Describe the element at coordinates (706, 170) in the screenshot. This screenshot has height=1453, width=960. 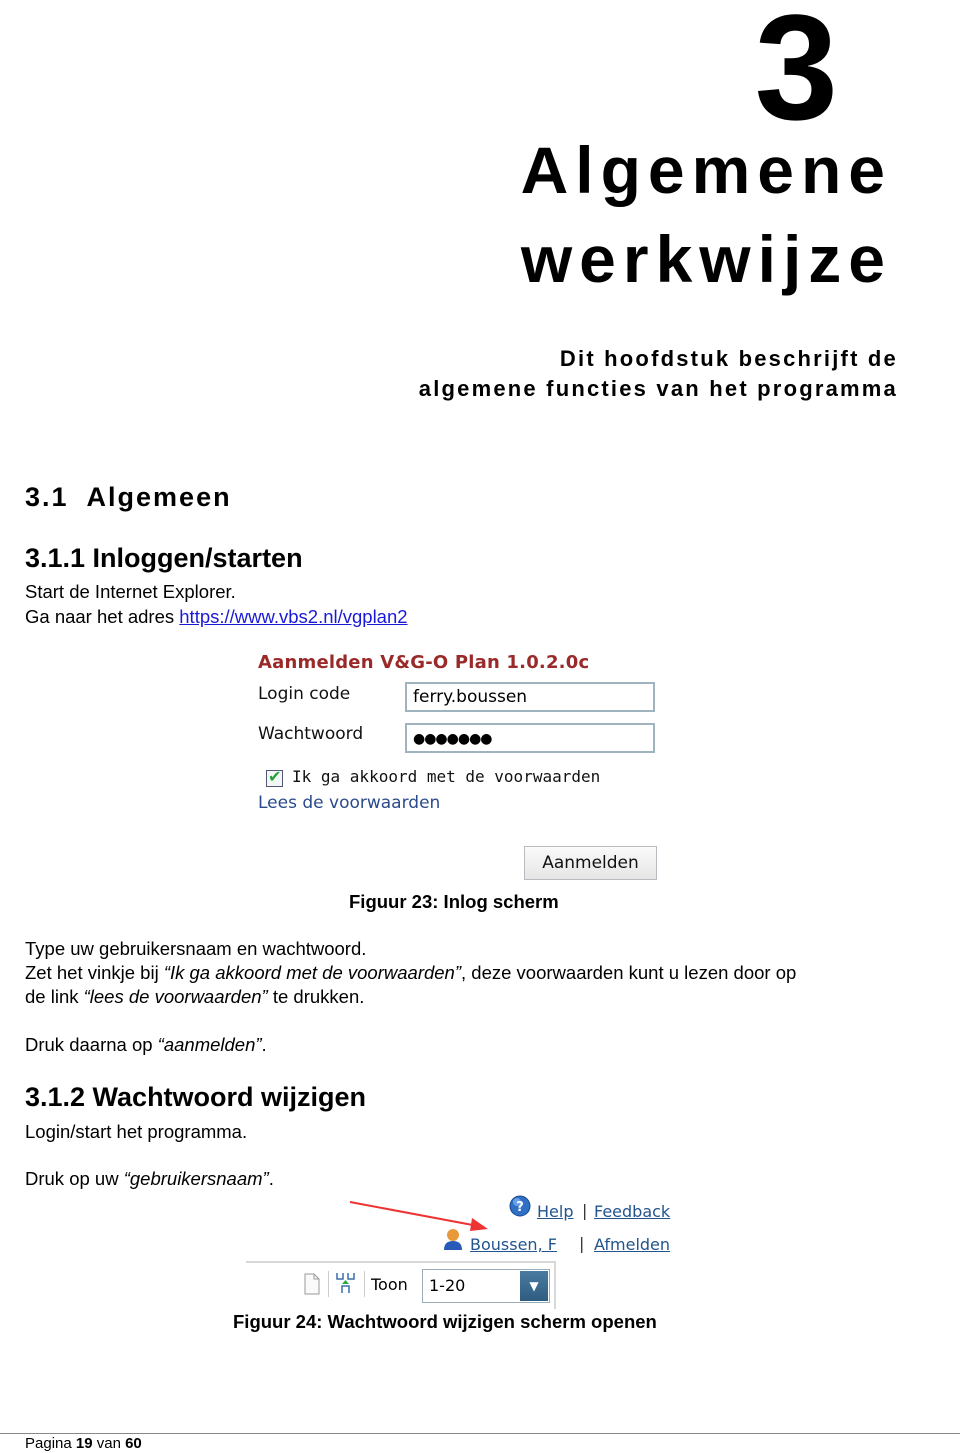
I see `chapter-title-line1: Algemene` at that location.